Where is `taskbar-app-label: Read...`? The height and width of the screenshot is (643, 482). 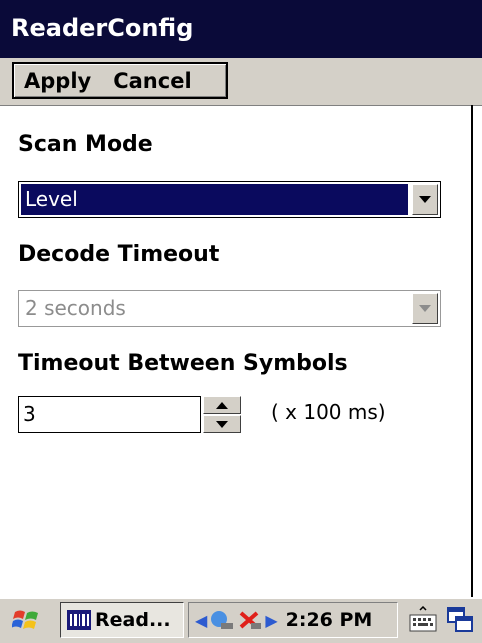
taskbar-app-label: Read... is located at coordinates (133, 620).